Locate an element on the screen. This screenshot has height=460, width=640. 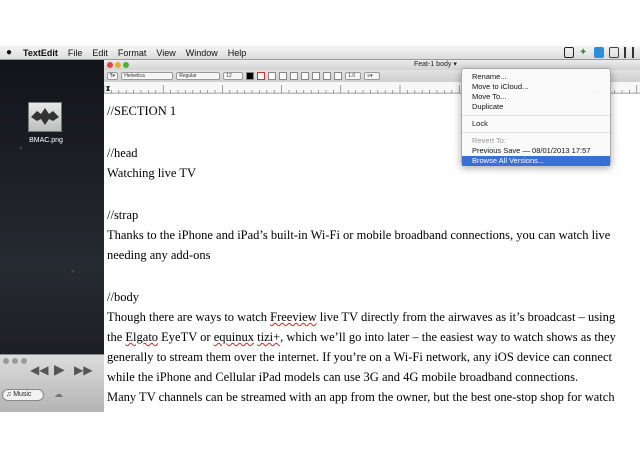
zoom-dot-icon is located at coordinates (24, 361).